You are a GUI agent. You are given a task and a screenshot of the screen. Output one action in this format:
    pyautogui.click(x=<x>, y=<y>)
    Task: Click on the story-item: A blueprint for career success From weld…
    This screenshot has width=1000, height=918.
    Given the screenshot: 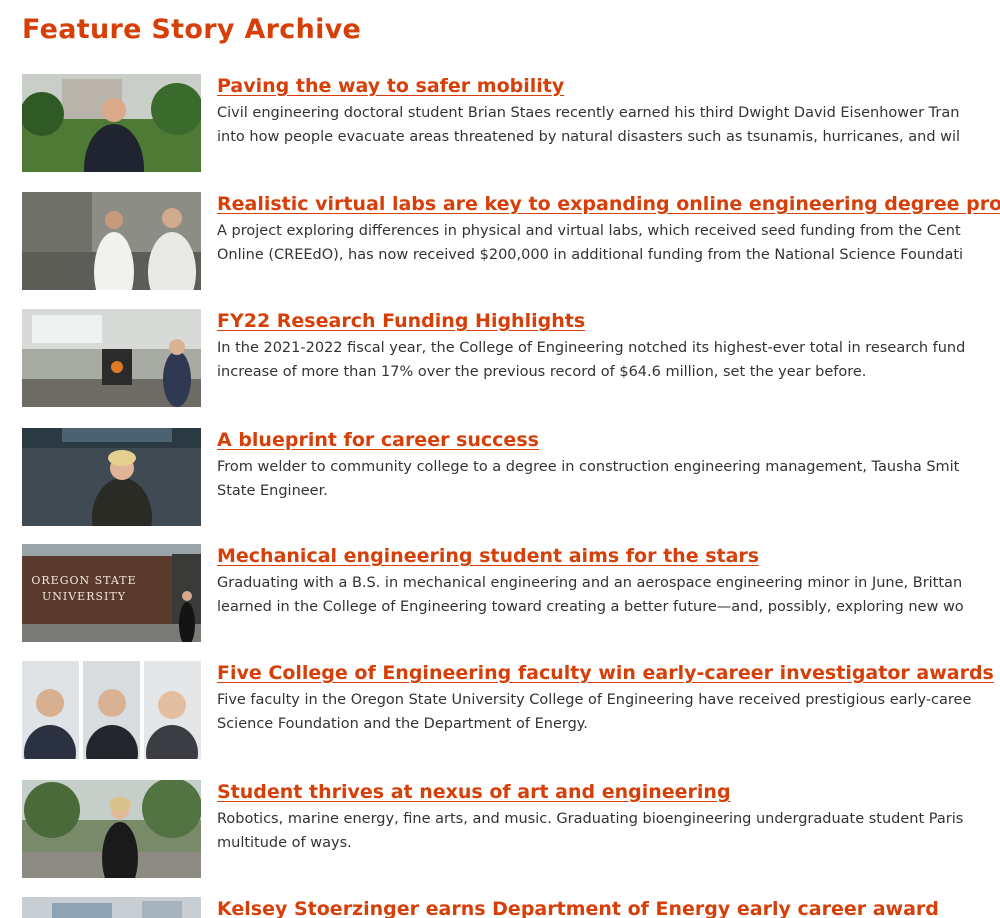 What is the action you would take?
    pyautogui.click(x=500, y=478)
    